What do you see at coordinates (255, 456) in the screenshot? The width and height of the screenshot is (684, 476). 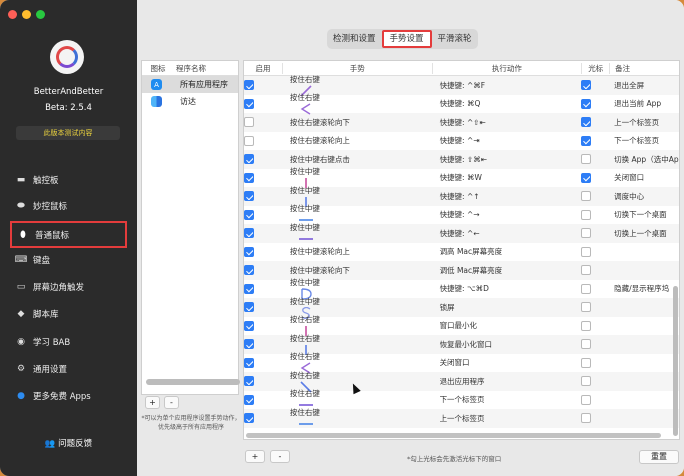 I see `add-gesture-button: +` at bounding box center [255, 456].